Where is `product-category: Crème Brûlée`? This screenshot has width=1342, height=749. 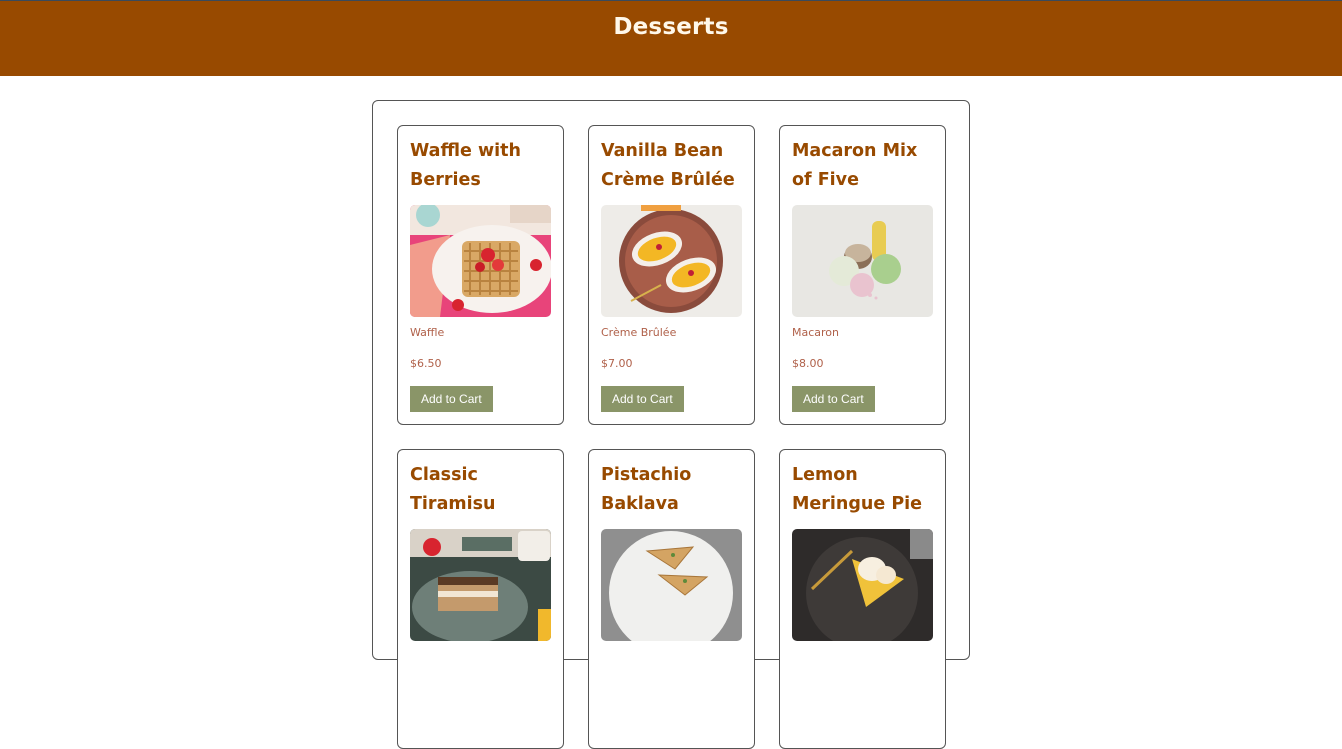
product-category: Crème Brûlée is located at coordinates (639, 332).